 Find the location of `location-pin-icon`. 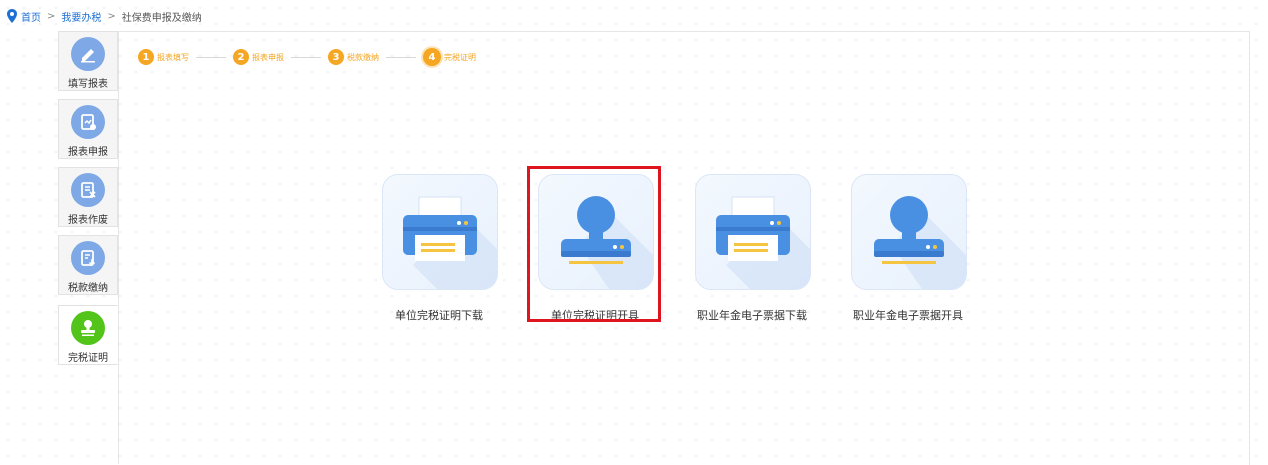

location-pin-icon is located at coordinates (12, 16).